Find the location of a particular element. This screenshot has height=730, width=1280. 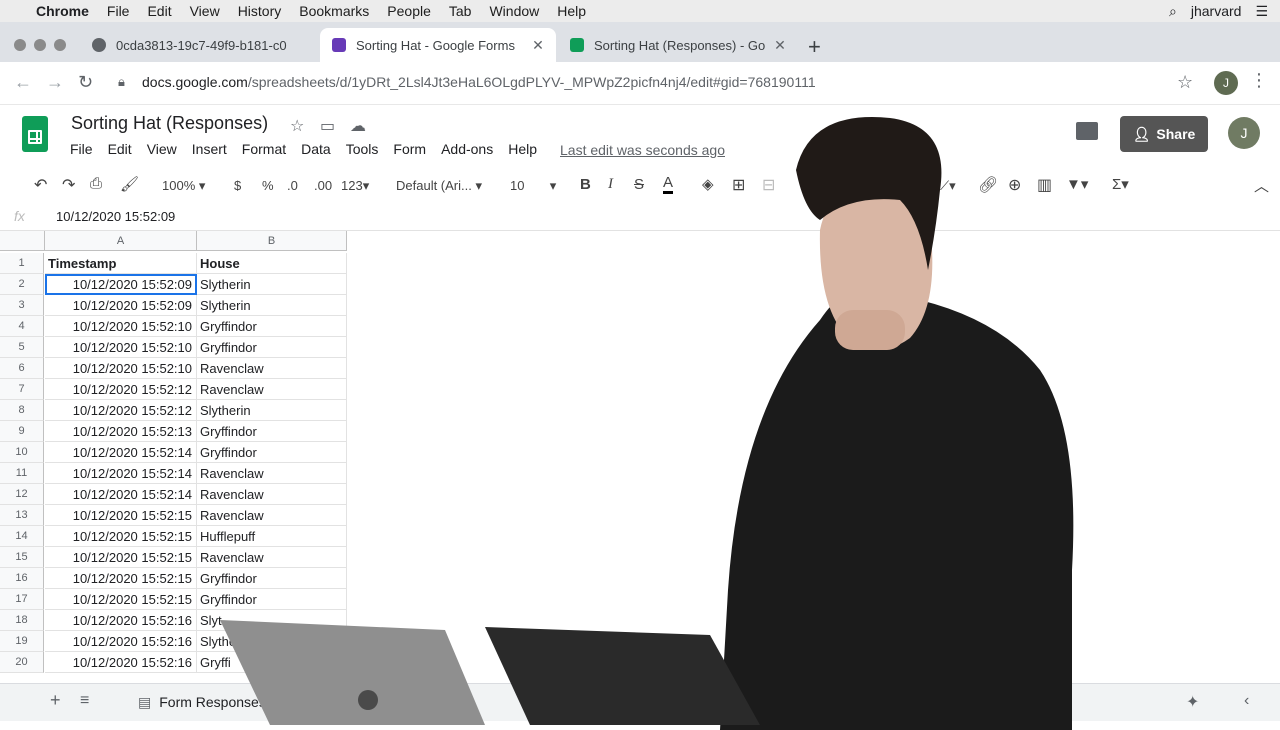

tab-close-icon: ✕ is located at coordinates (538, 45).